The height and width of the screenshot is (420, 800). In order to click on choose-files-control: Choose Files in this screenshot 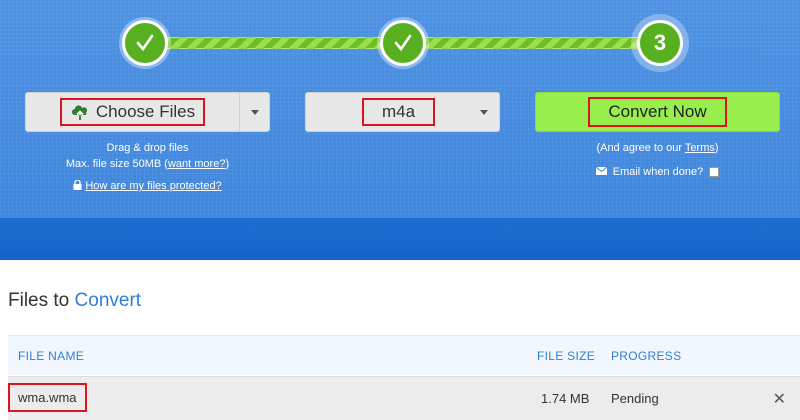, I will do `click(147, 112)`.